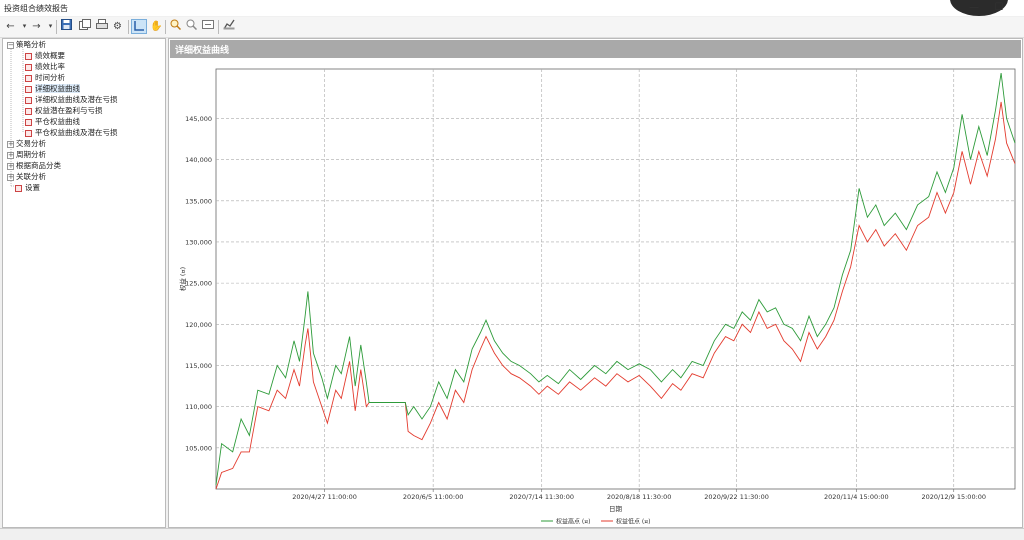 This screenshot has height=540, width=1024. I want to click on y-tick-label: 105,000, so click(198, 448).